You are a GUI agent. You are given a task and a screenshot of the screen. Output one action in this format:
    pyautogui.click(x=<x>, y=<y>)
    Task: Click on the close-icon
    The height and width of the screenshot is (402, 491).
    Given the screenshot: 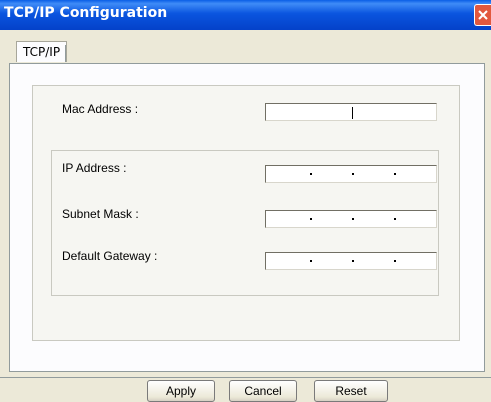 What is the action you would take?
    pyautogui.click(x=483, y=15)
    